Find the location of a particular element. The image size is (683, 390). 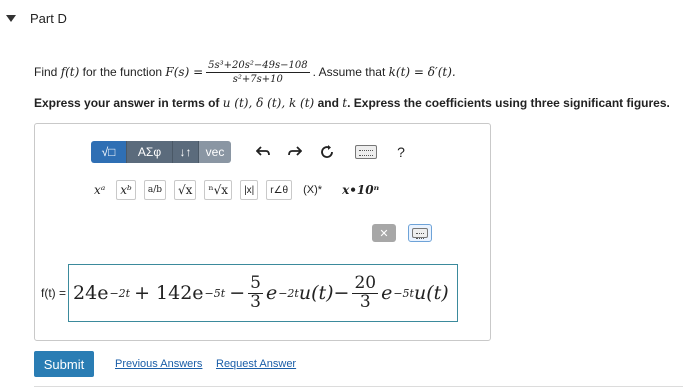

redo-icon is located at coordinates (295, 152).